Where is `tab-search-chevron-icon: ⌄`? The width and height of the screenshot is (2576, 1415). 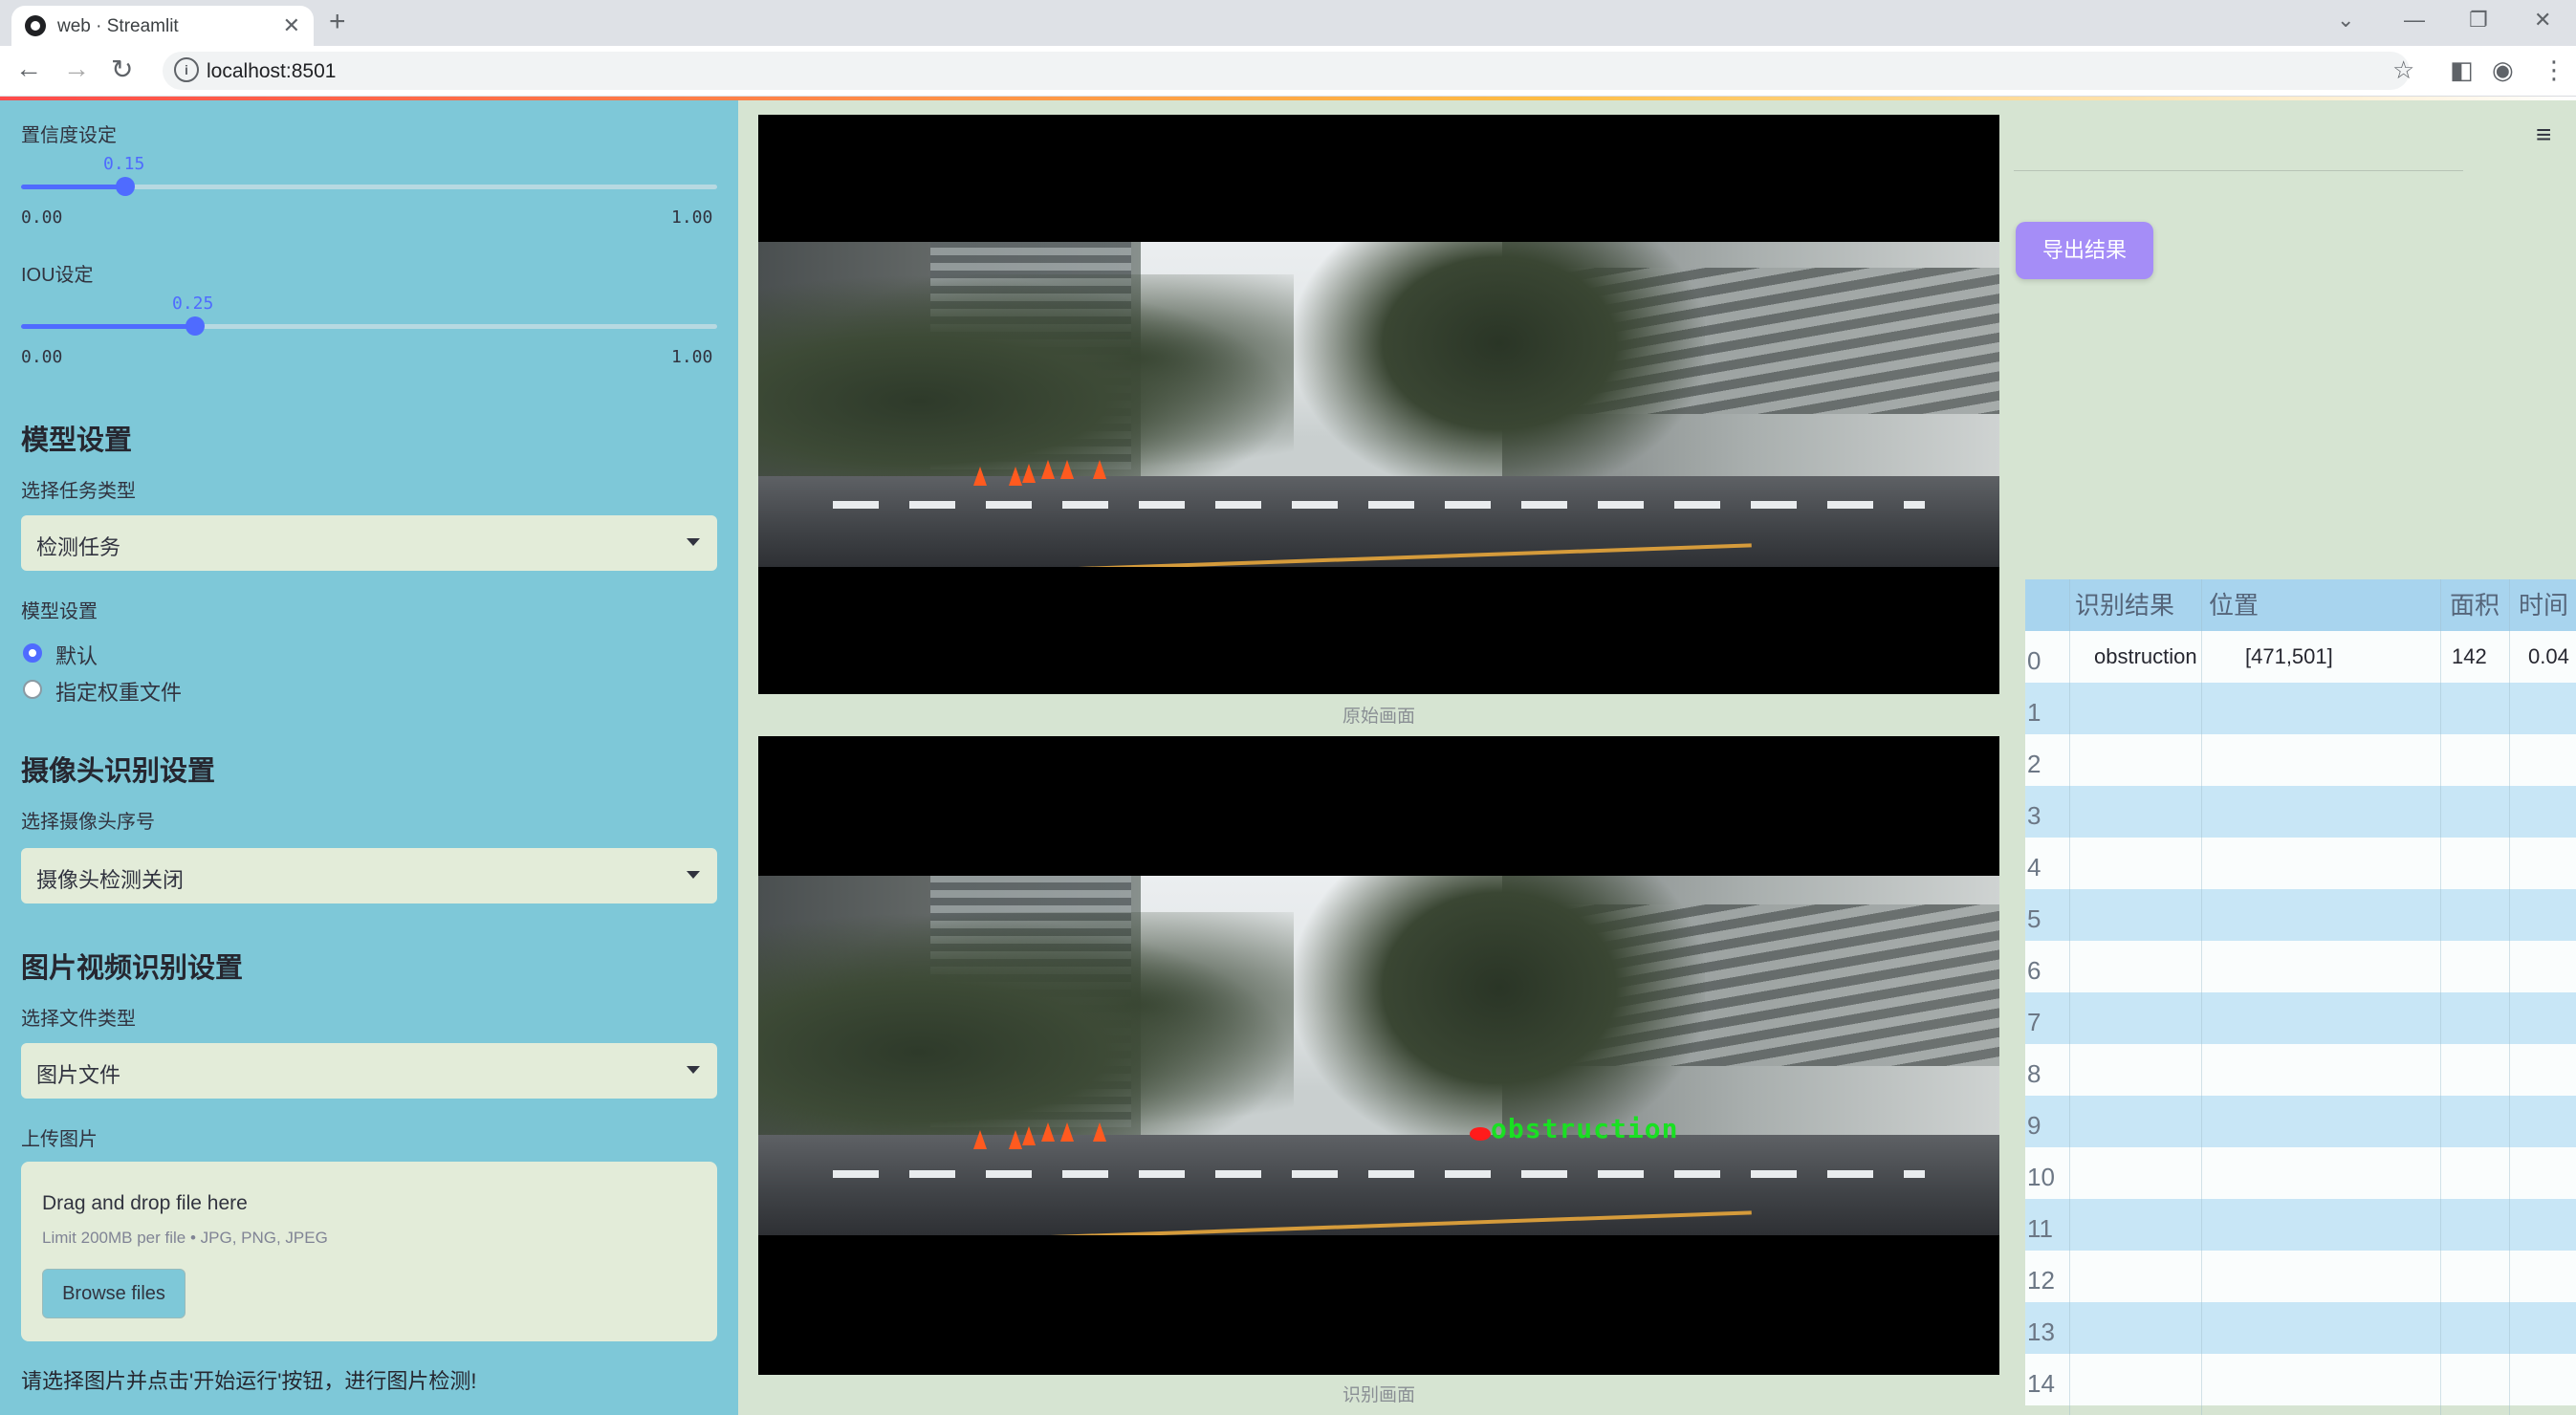
tab-search-chevron-icon: ⌄ is located at coordinates (2345, 21).